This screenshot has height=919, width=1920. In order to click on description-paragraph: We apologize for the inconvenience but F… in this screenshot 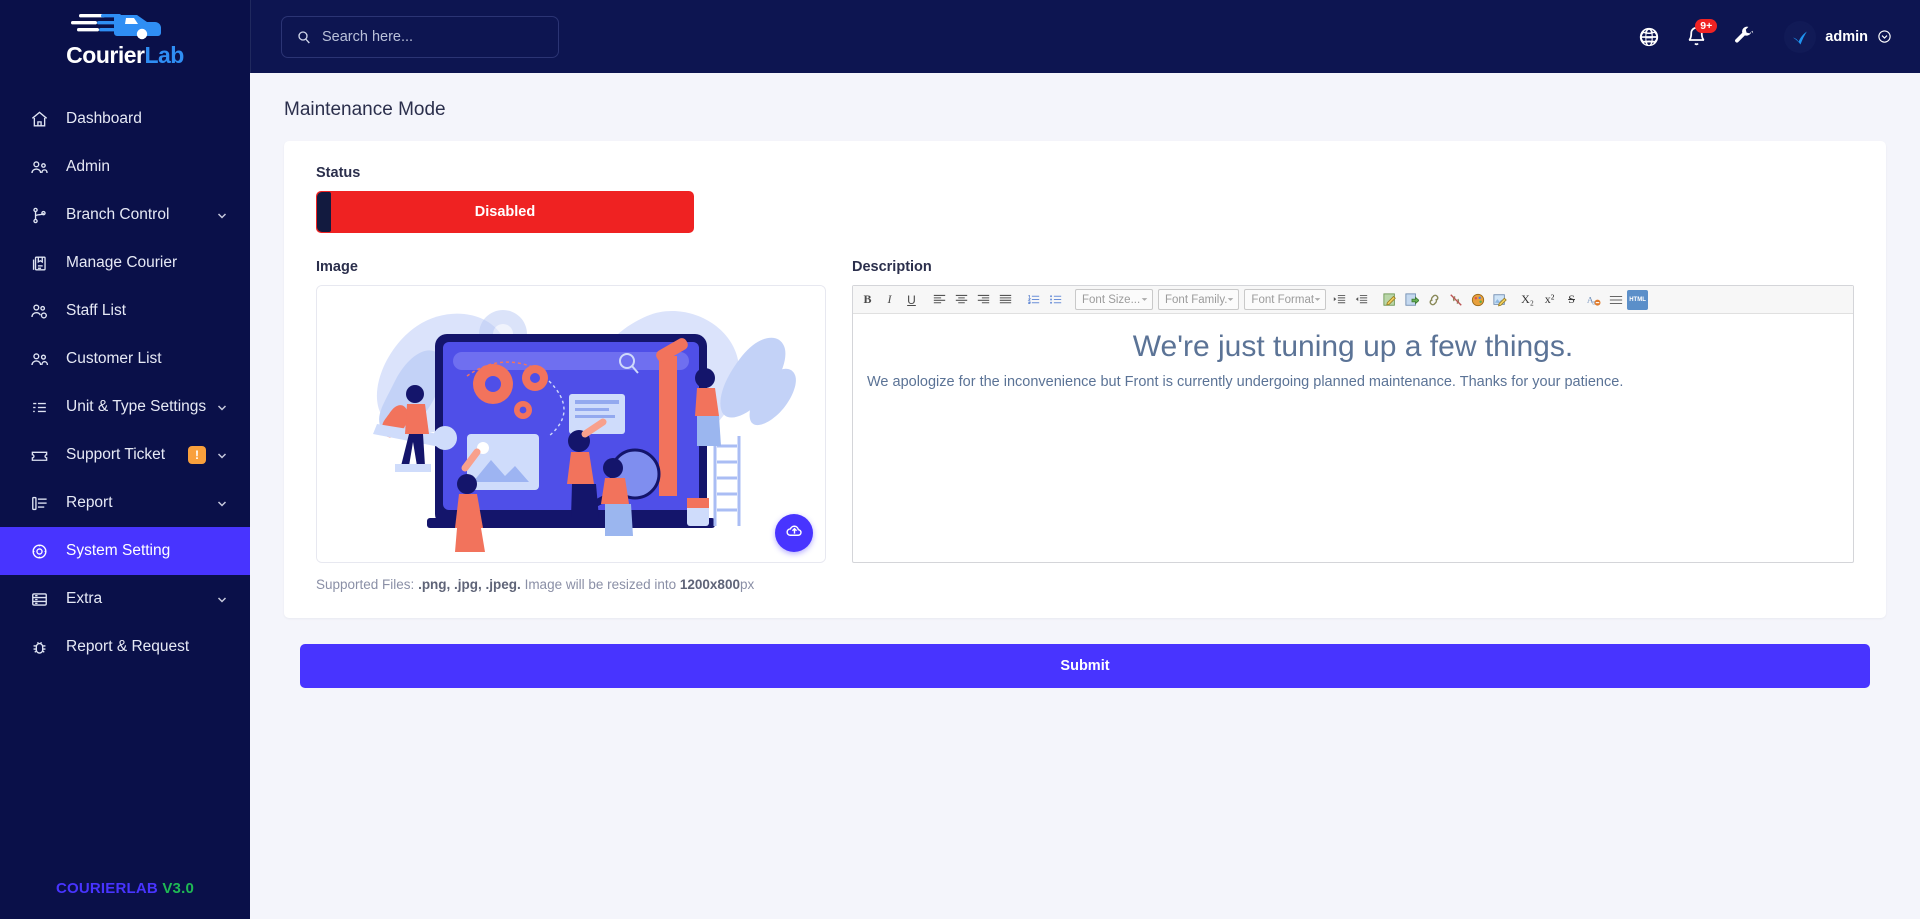, I will do `click(1245, 382)`.